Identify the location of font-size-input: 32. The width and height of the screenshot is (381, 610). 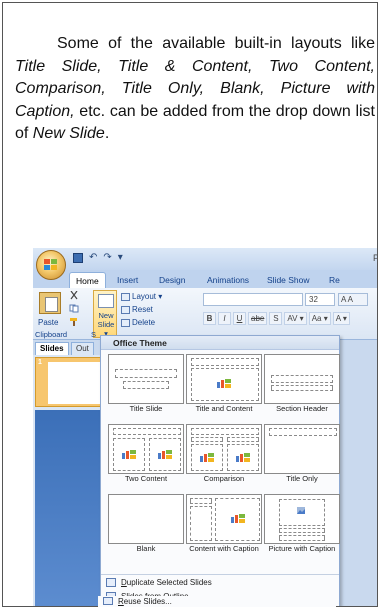
(320, 299).